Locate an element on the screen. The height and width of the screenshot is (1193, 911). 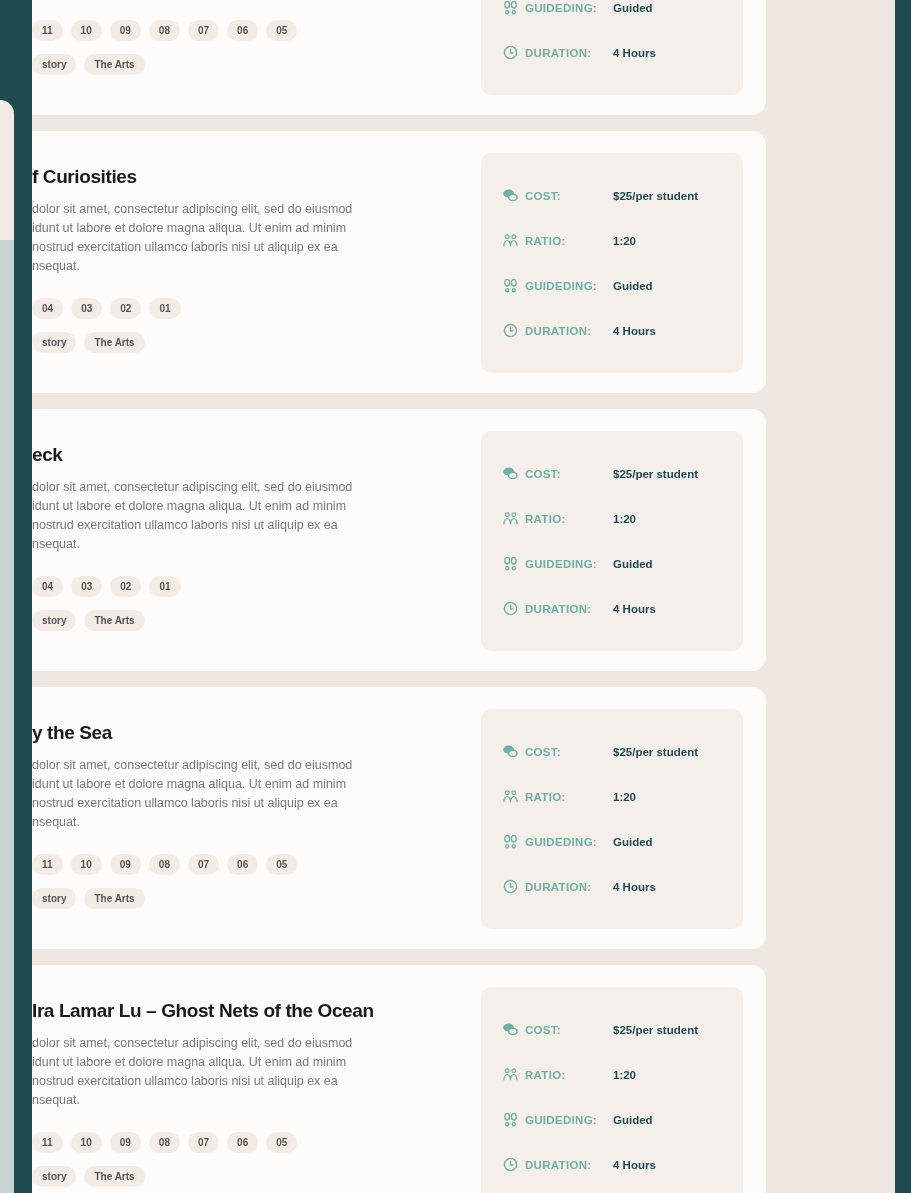
event-title: eck is located at coordinates (48, 455).